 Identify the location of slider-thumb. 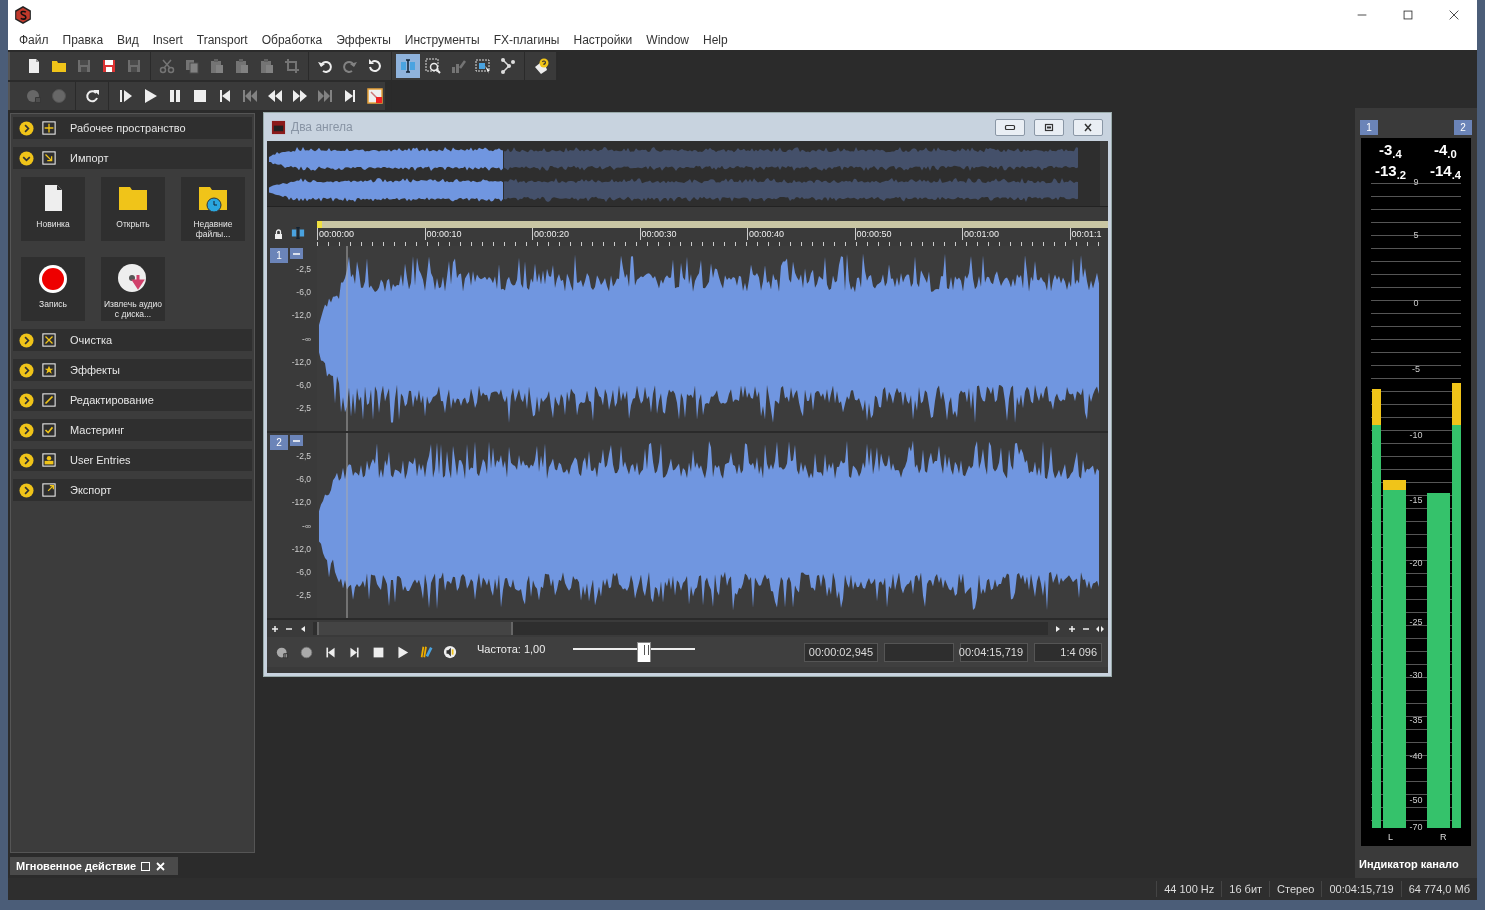
(644, 651).